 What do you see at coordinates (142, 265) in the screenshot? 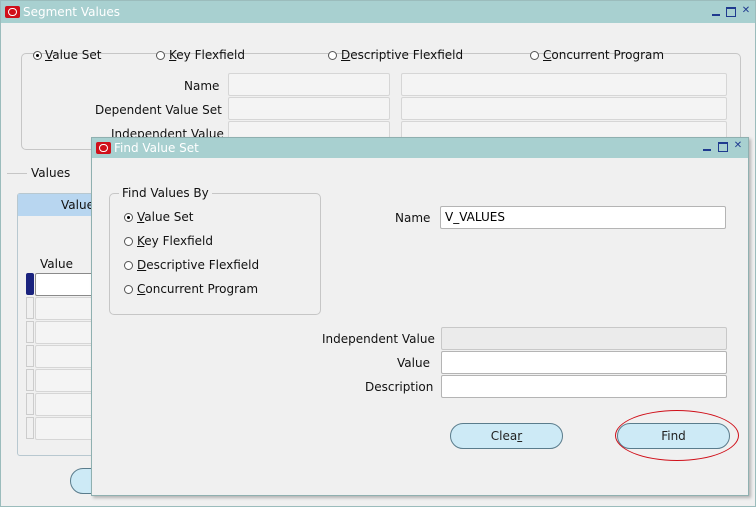
I see `option-label-ul: D` at bounding box center [142, 265].